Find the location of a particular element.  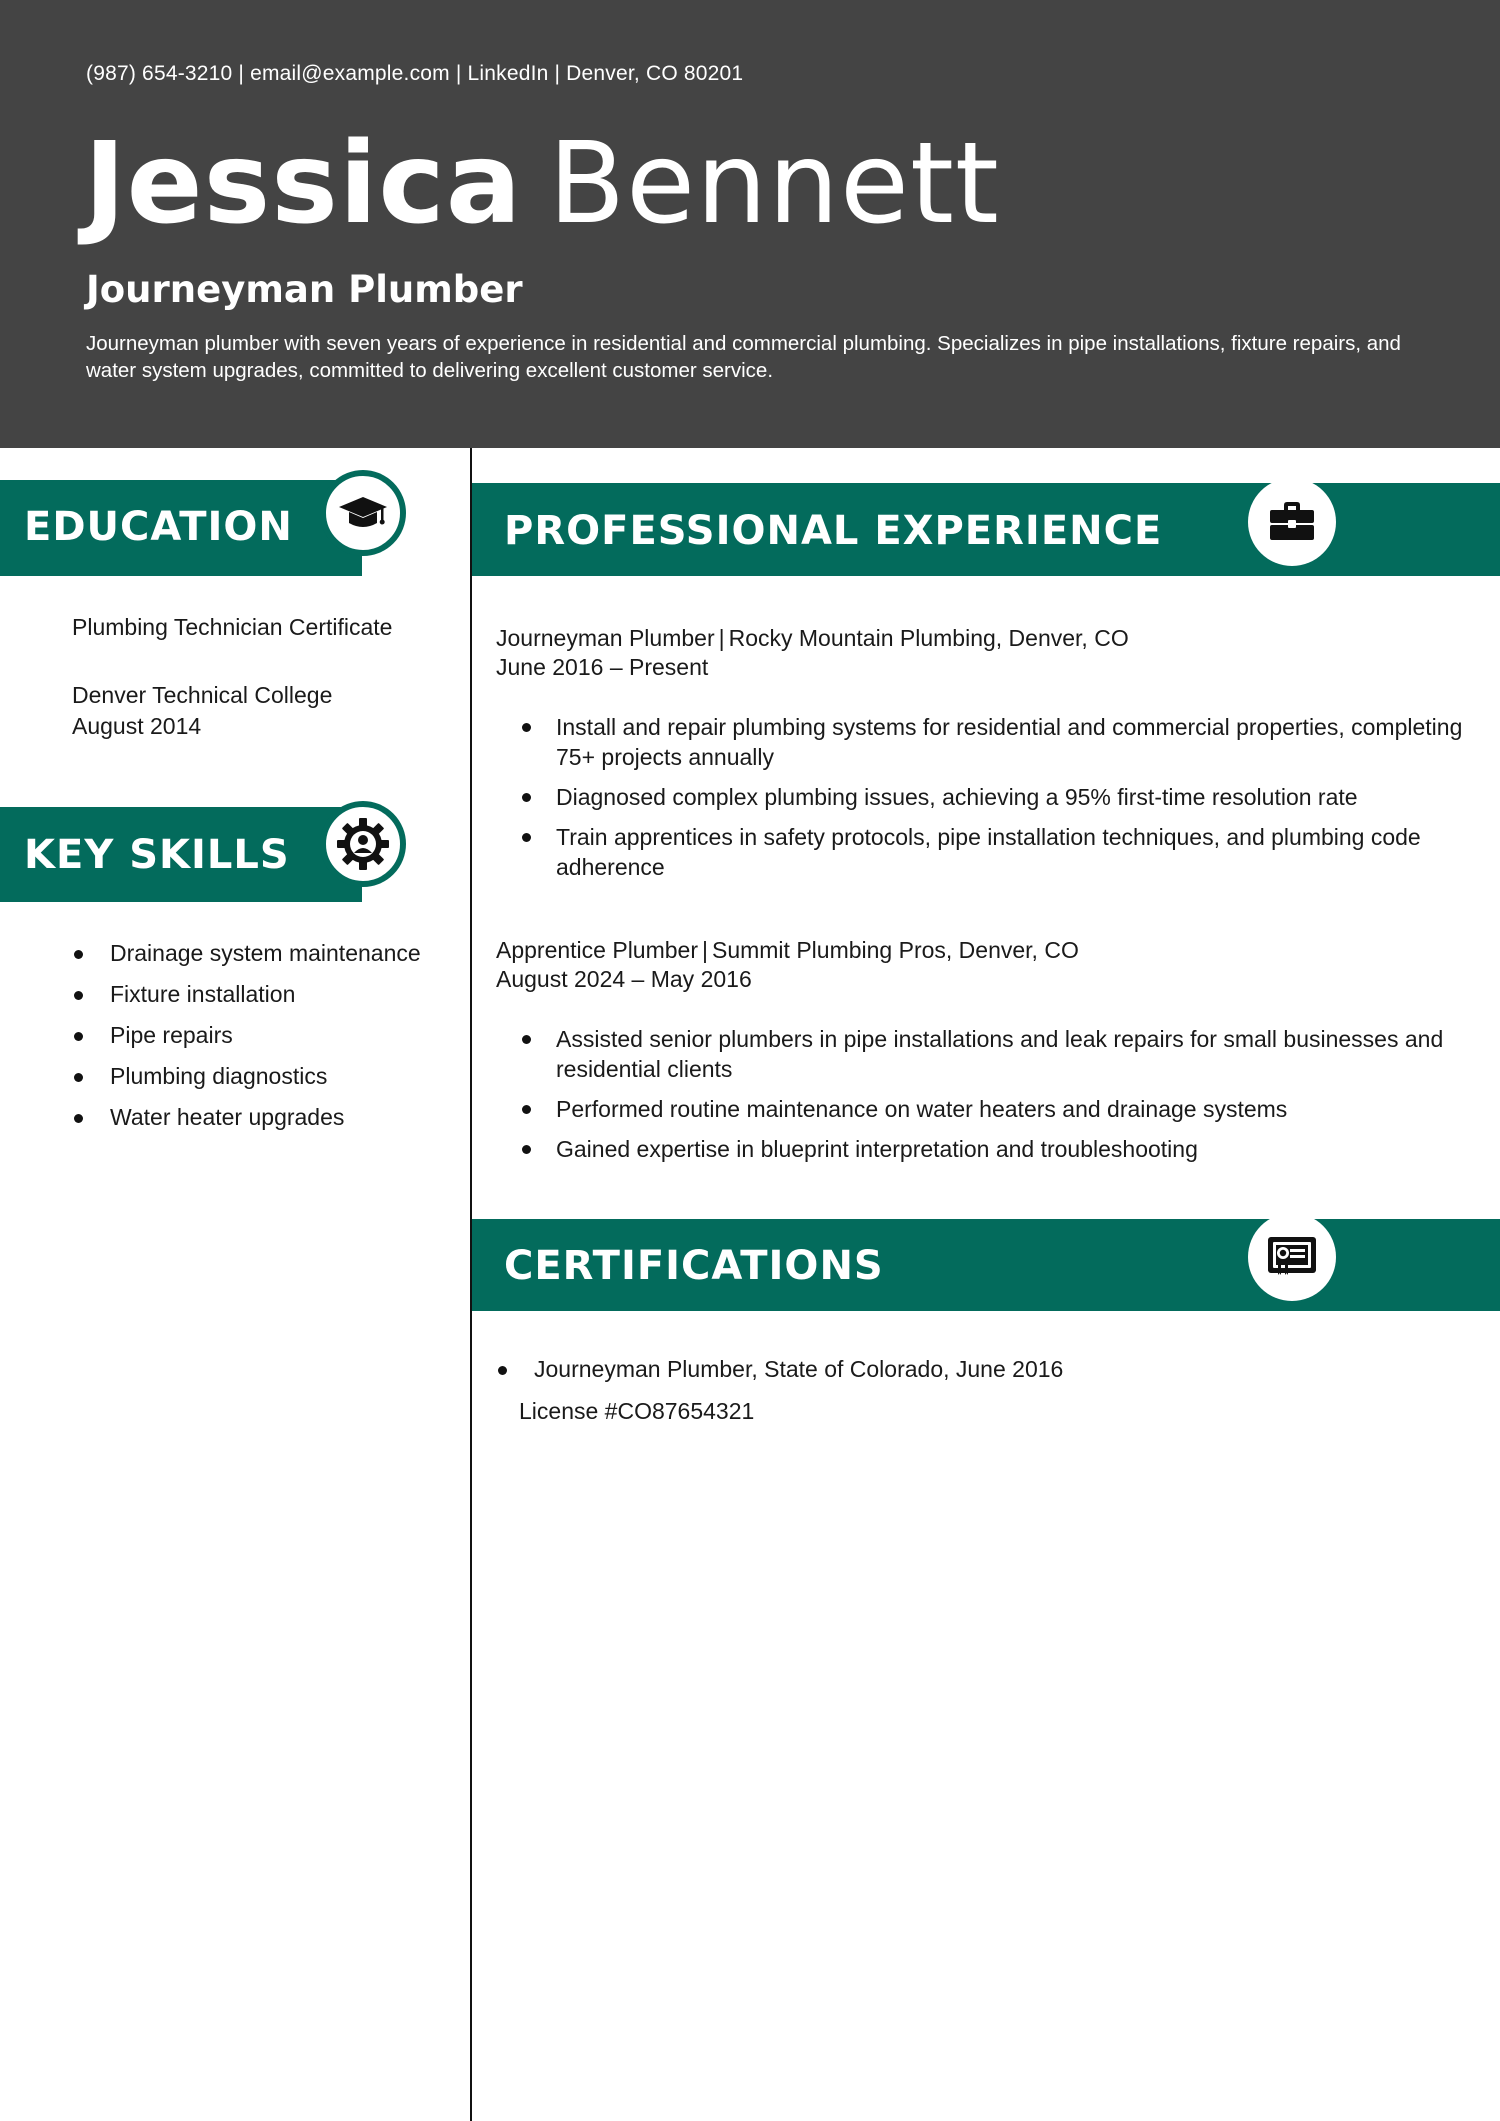

skills-banner: KEY SKILLS is located at coordinates (181, 854).